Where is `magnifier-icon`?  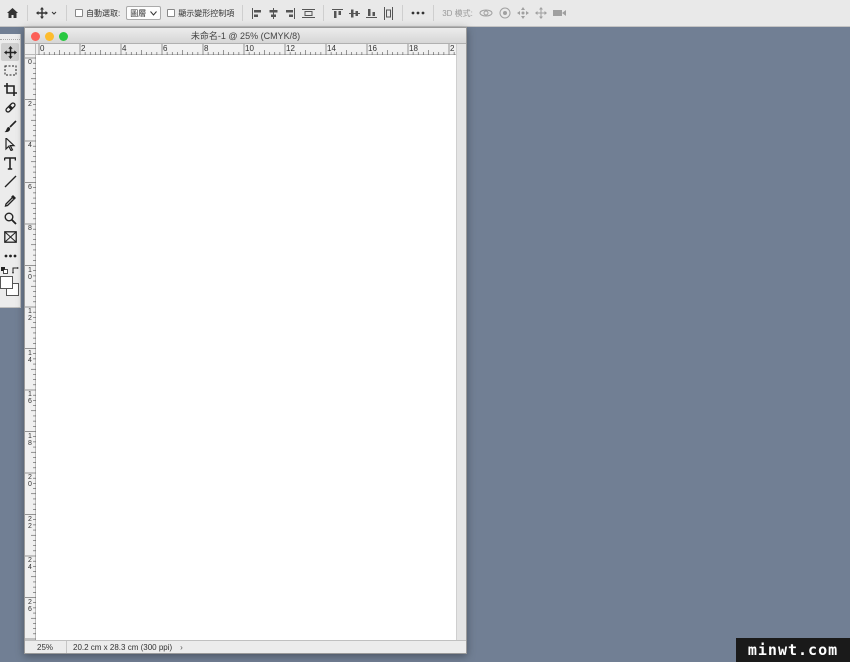
magnifier-icon is located at coordinates (10, 218).